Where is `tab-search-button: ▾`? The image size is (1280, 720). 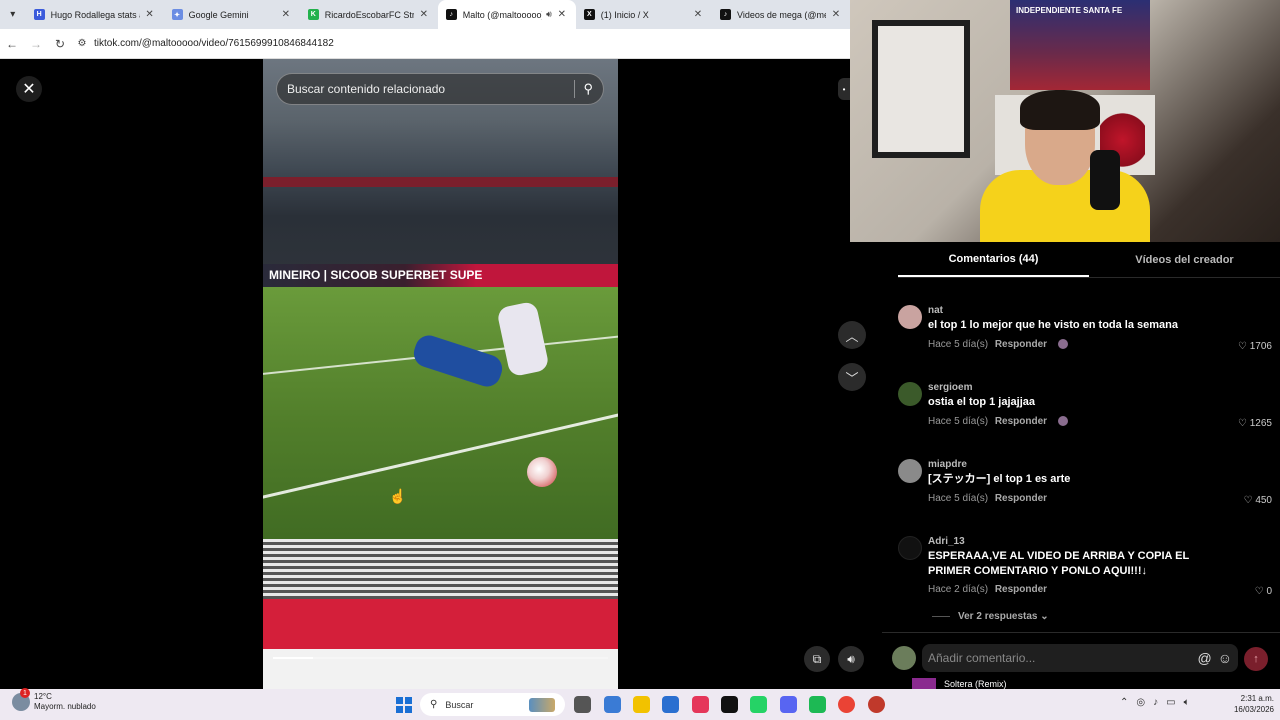 tab-search-button: ▾ is located at coordinates (13, 14).